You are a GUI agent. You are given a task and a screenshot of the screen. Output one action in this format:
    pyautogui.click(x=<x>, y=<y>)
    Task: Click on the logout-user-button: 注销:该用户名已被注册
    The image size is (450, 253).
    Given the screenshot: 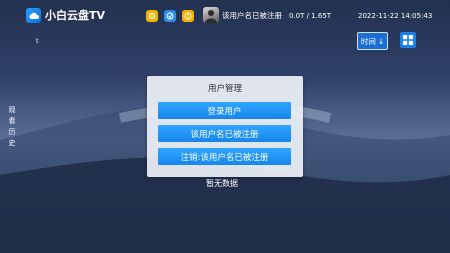 What is the action you would take?
    pyautogui.click(x=224, y=156)
    